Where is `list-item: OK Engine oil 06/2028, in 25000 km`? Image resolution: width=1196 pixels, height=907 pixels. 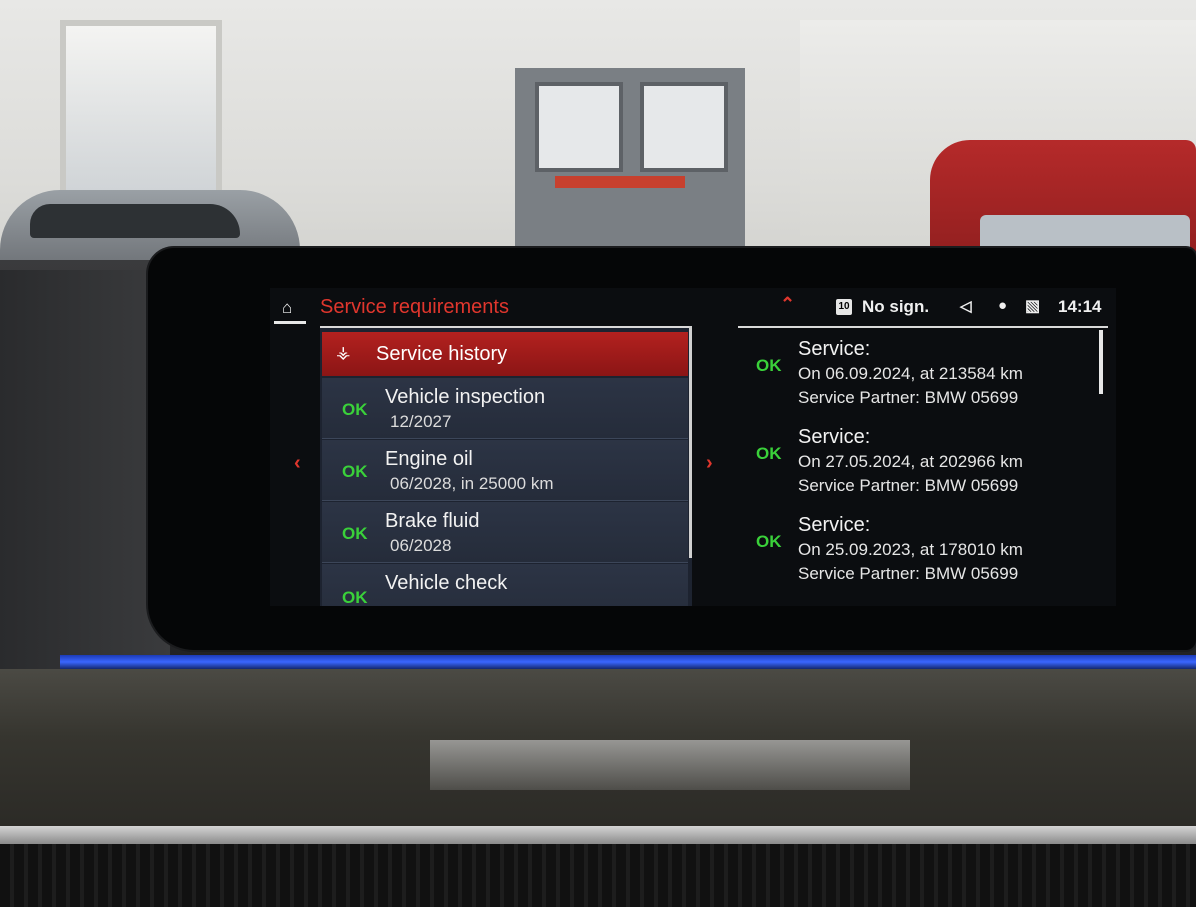 list-item: OK Engine oil 06/2028, in 25000 km is located at coordinates (505, 470).